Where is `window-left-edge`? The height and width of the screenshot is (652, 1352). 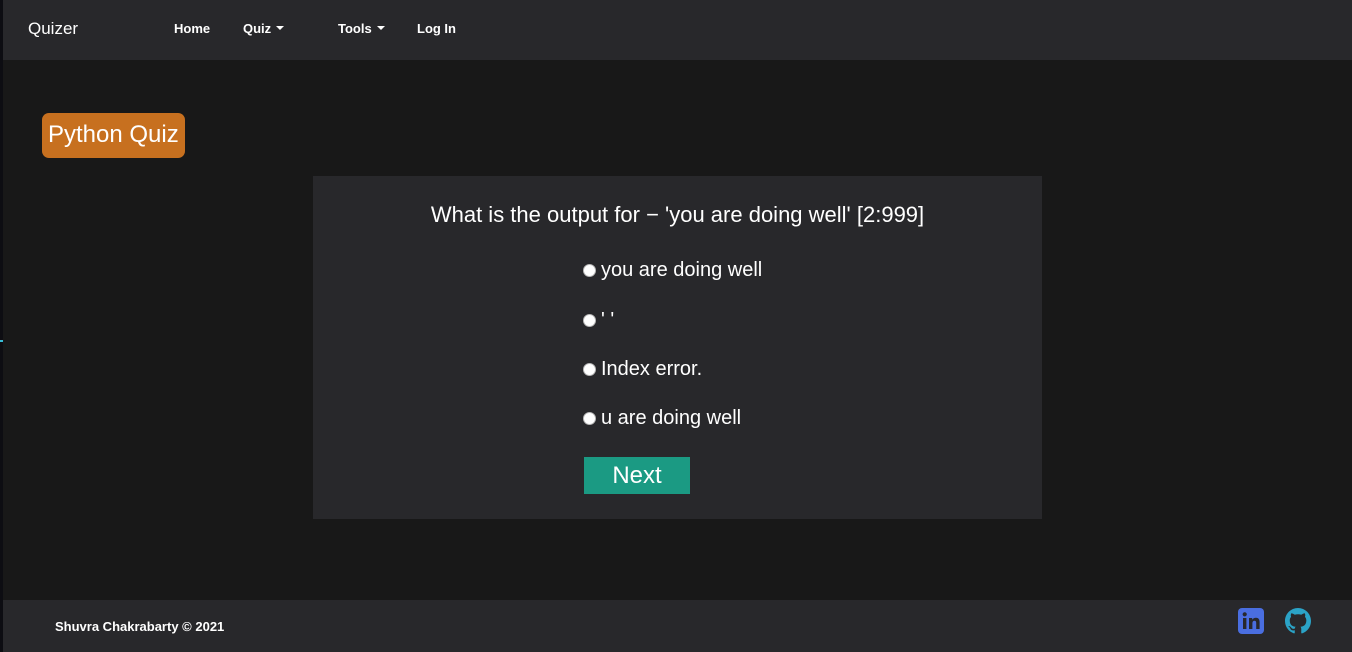 window-left-edge is located at coordinates (1, 326).